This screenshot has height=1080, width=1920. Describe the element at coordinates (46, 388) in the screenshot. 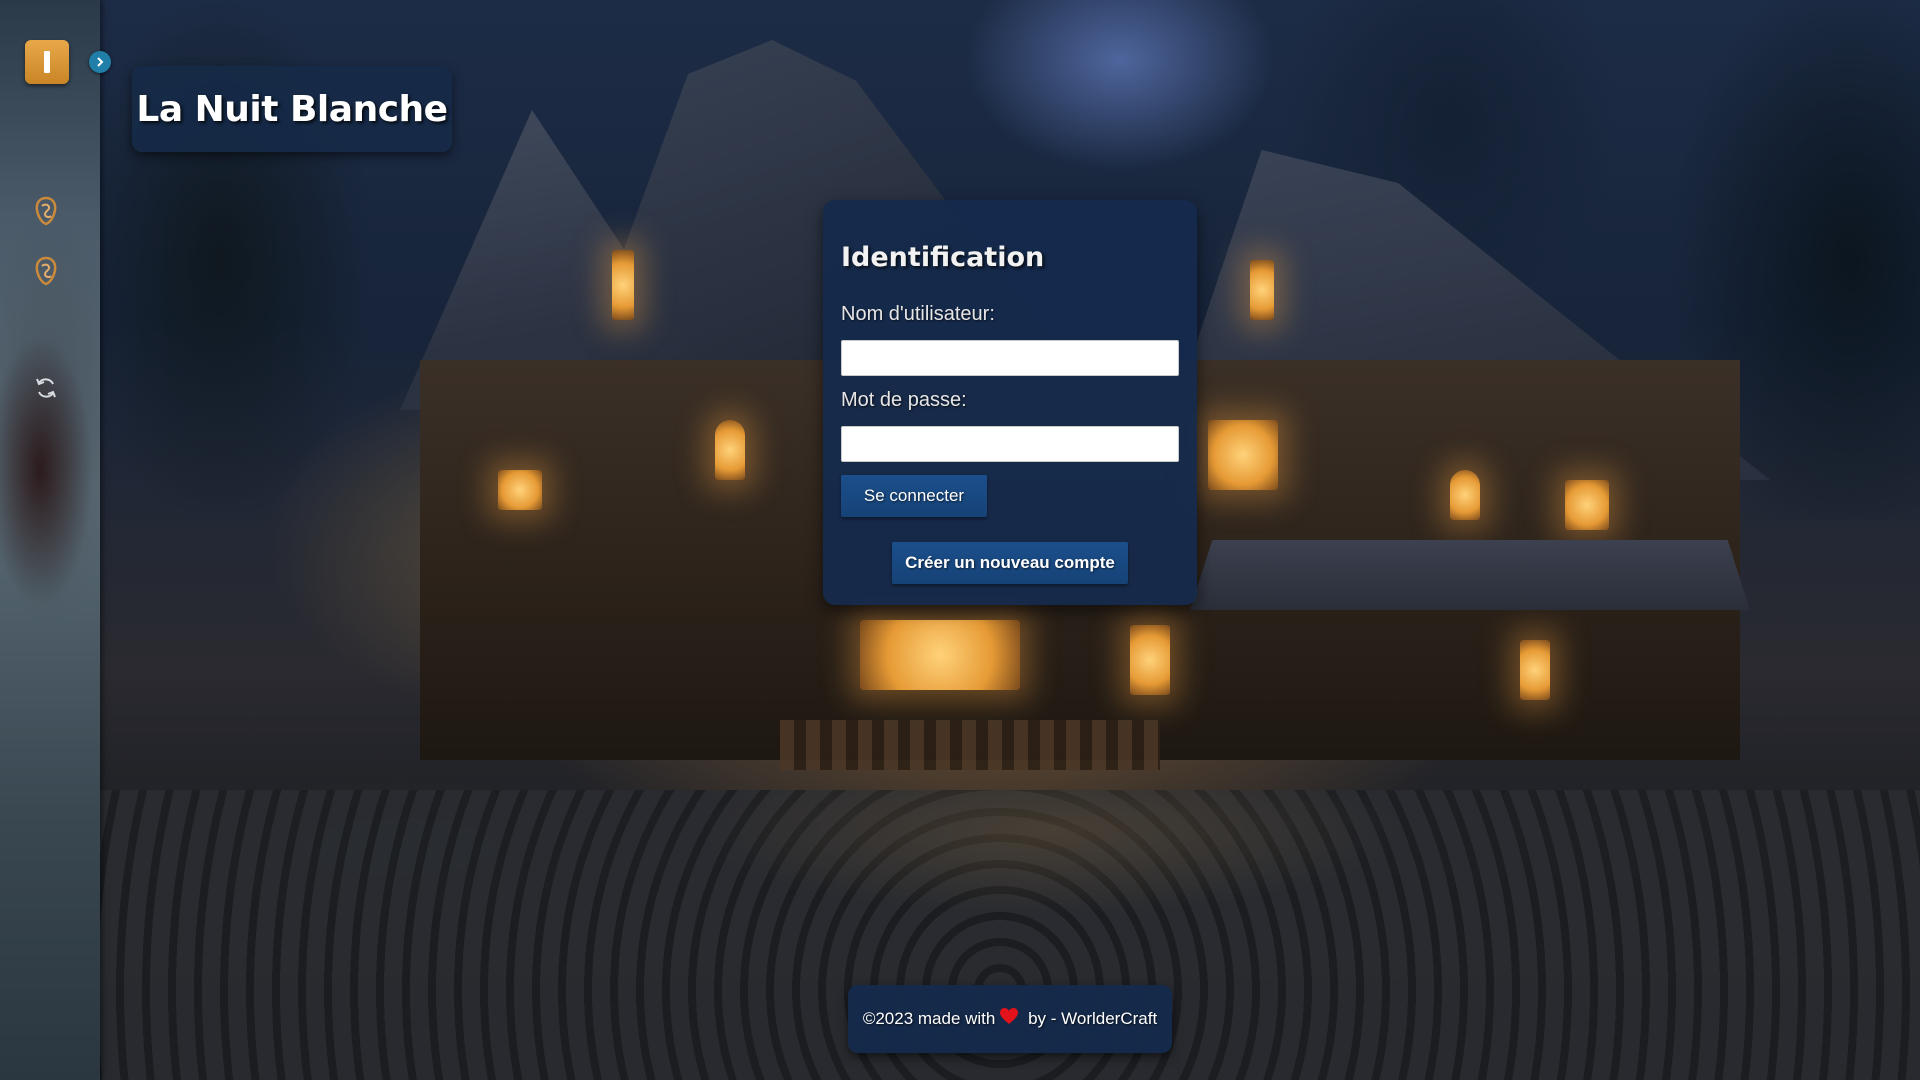

I see `refresh-icon` at that location.